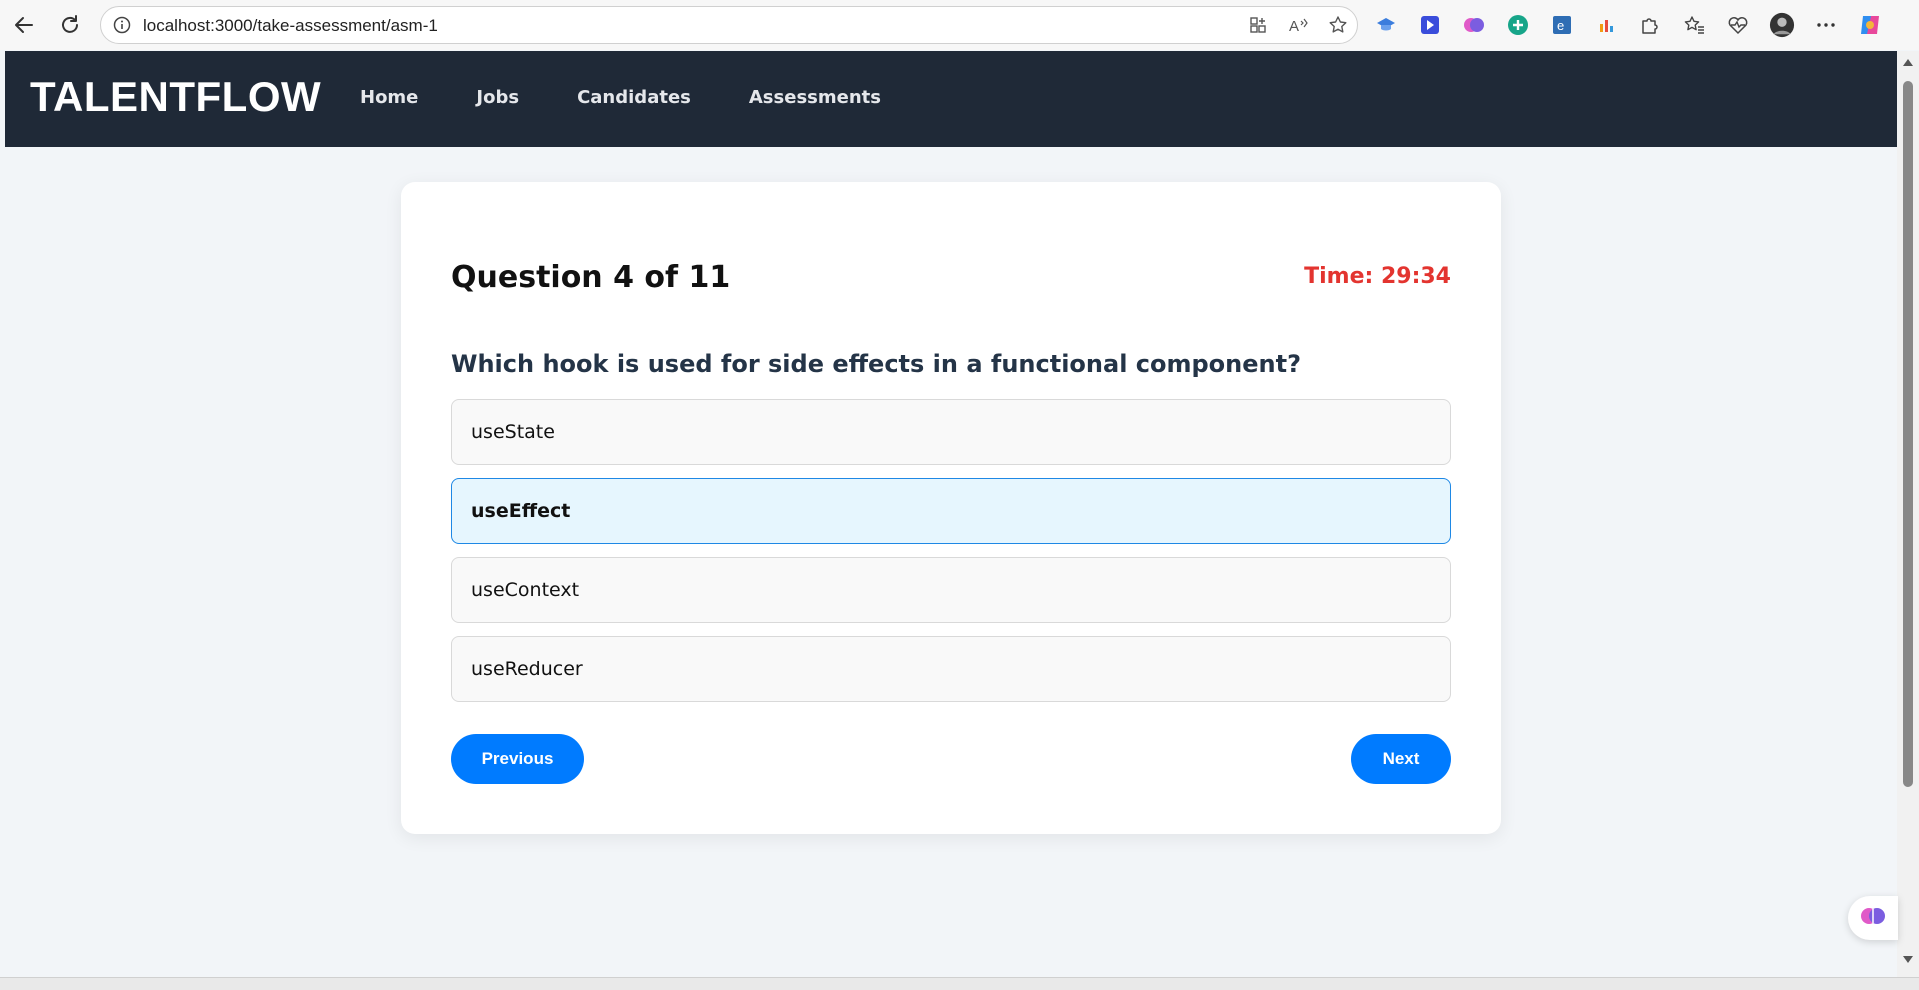  Describe the element at coordinates (1908, 434) in the screenshot. I see `scroll-thumb` at that location.